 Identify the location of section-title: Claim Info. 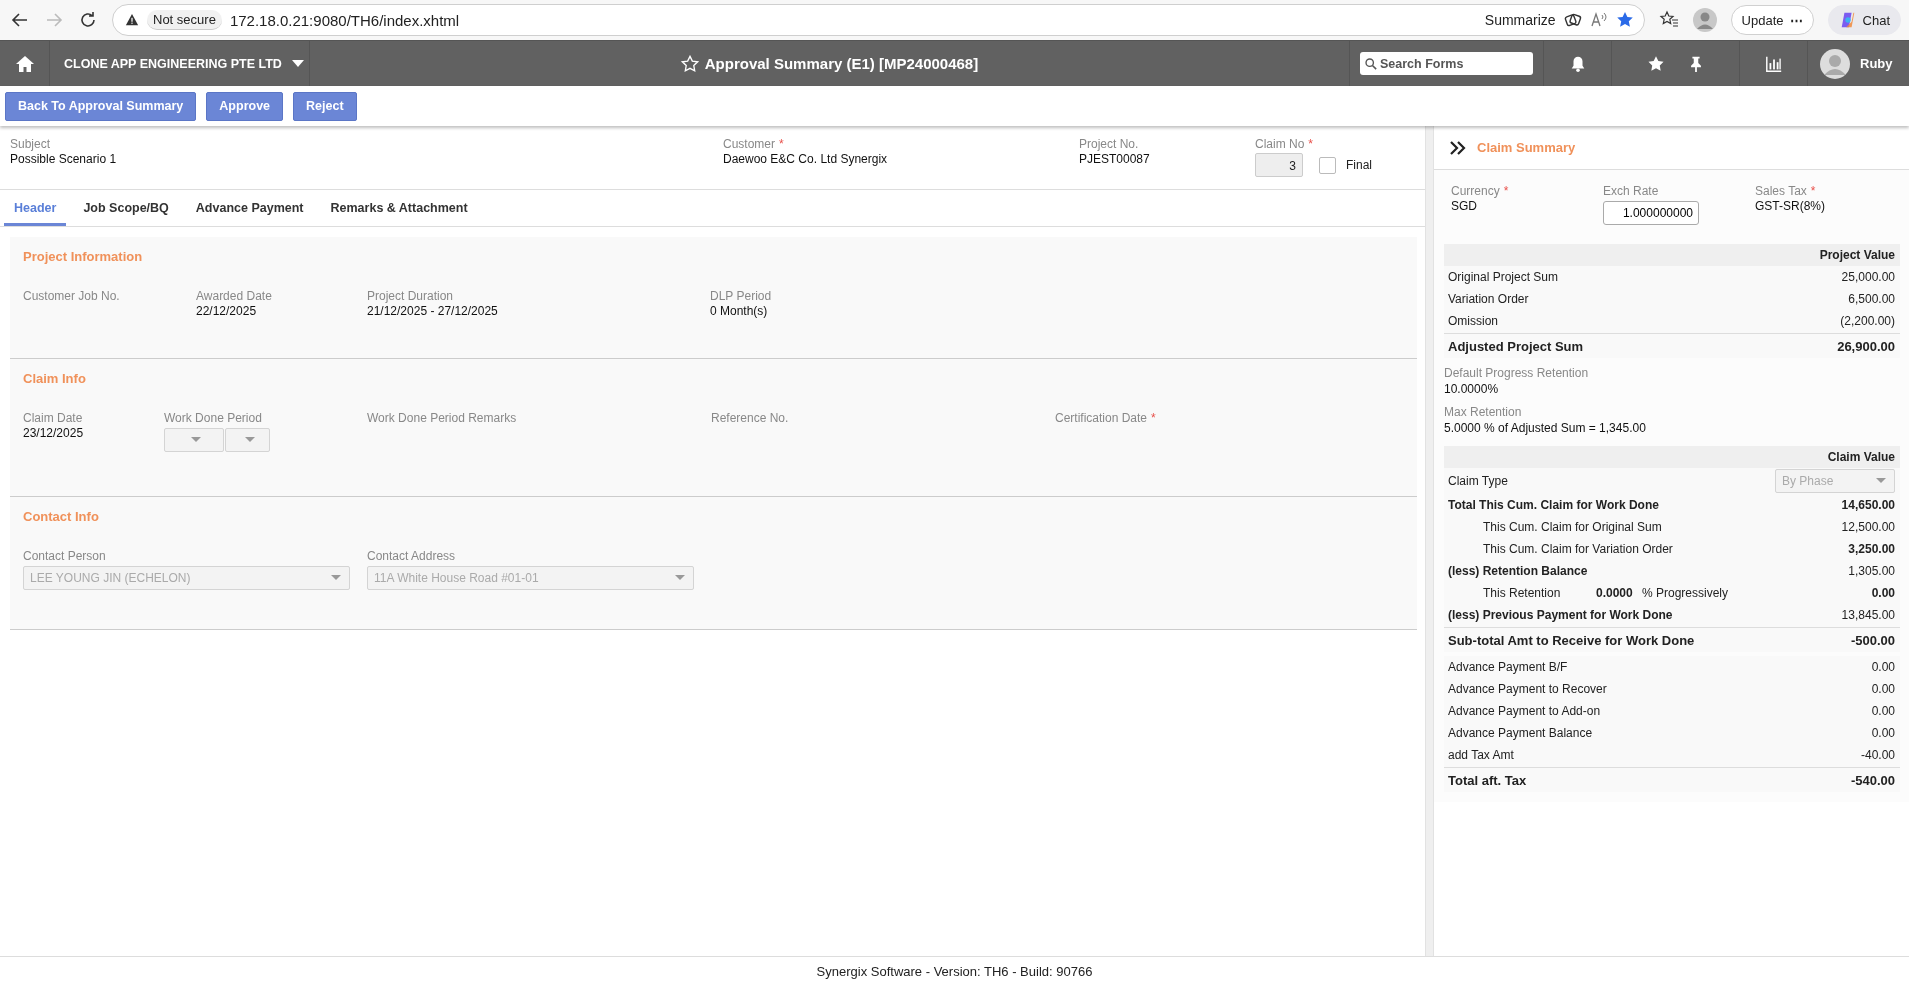
(55, 378).